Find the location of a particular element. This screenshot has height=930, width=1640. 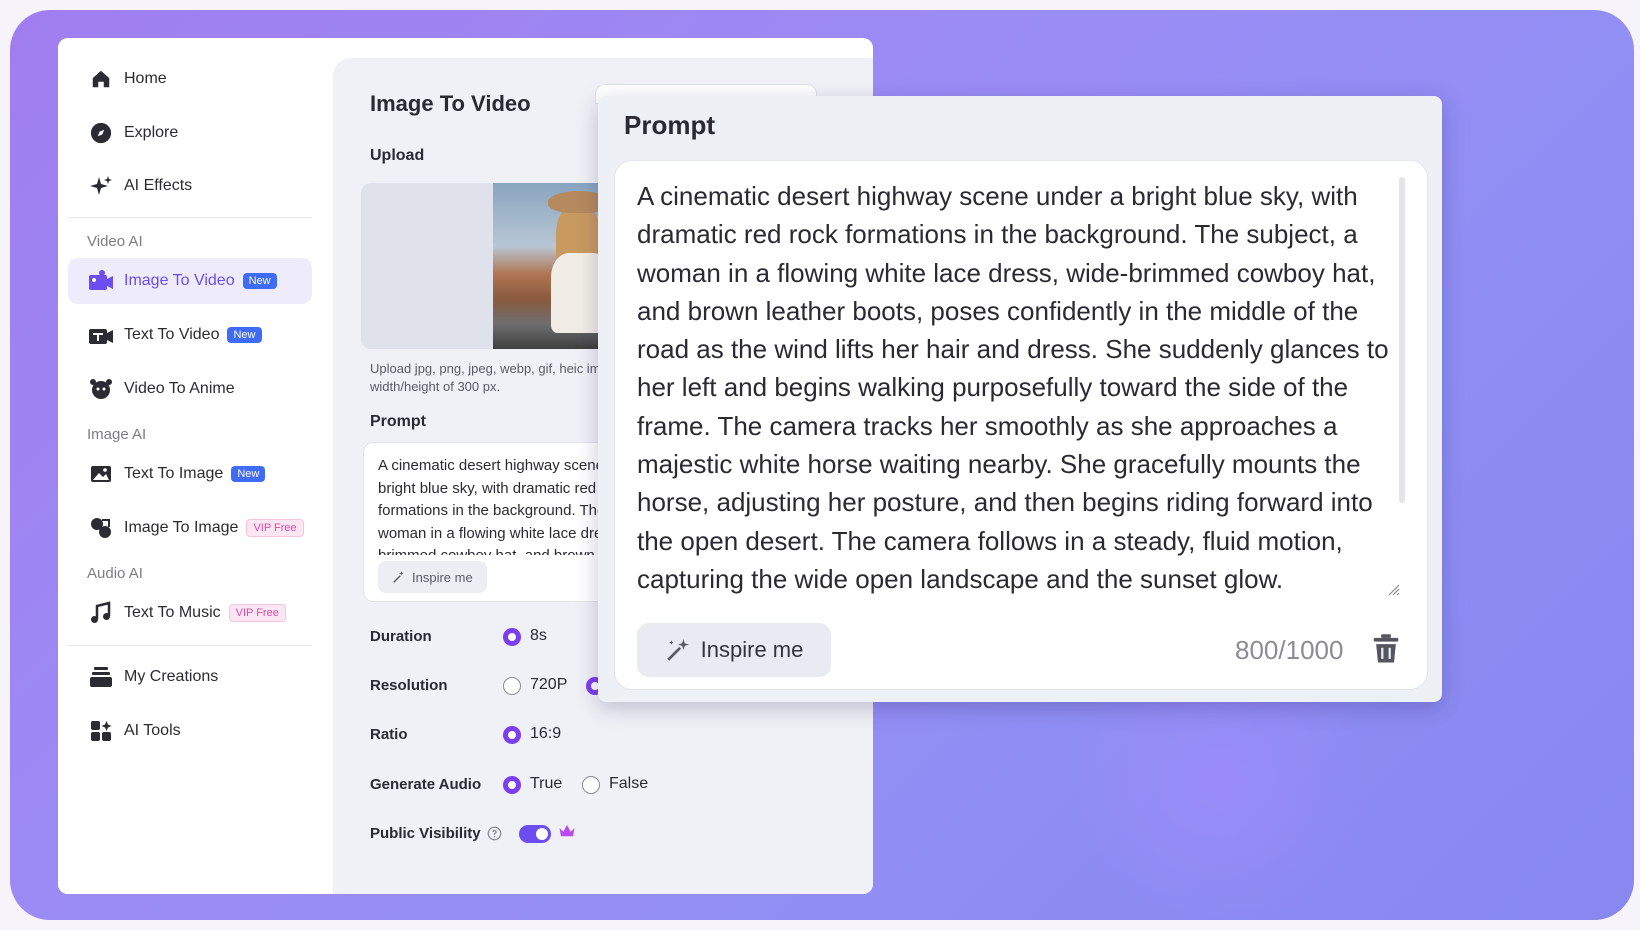

section-label-image-ai: Image AI is located at coordinates (117, 434).